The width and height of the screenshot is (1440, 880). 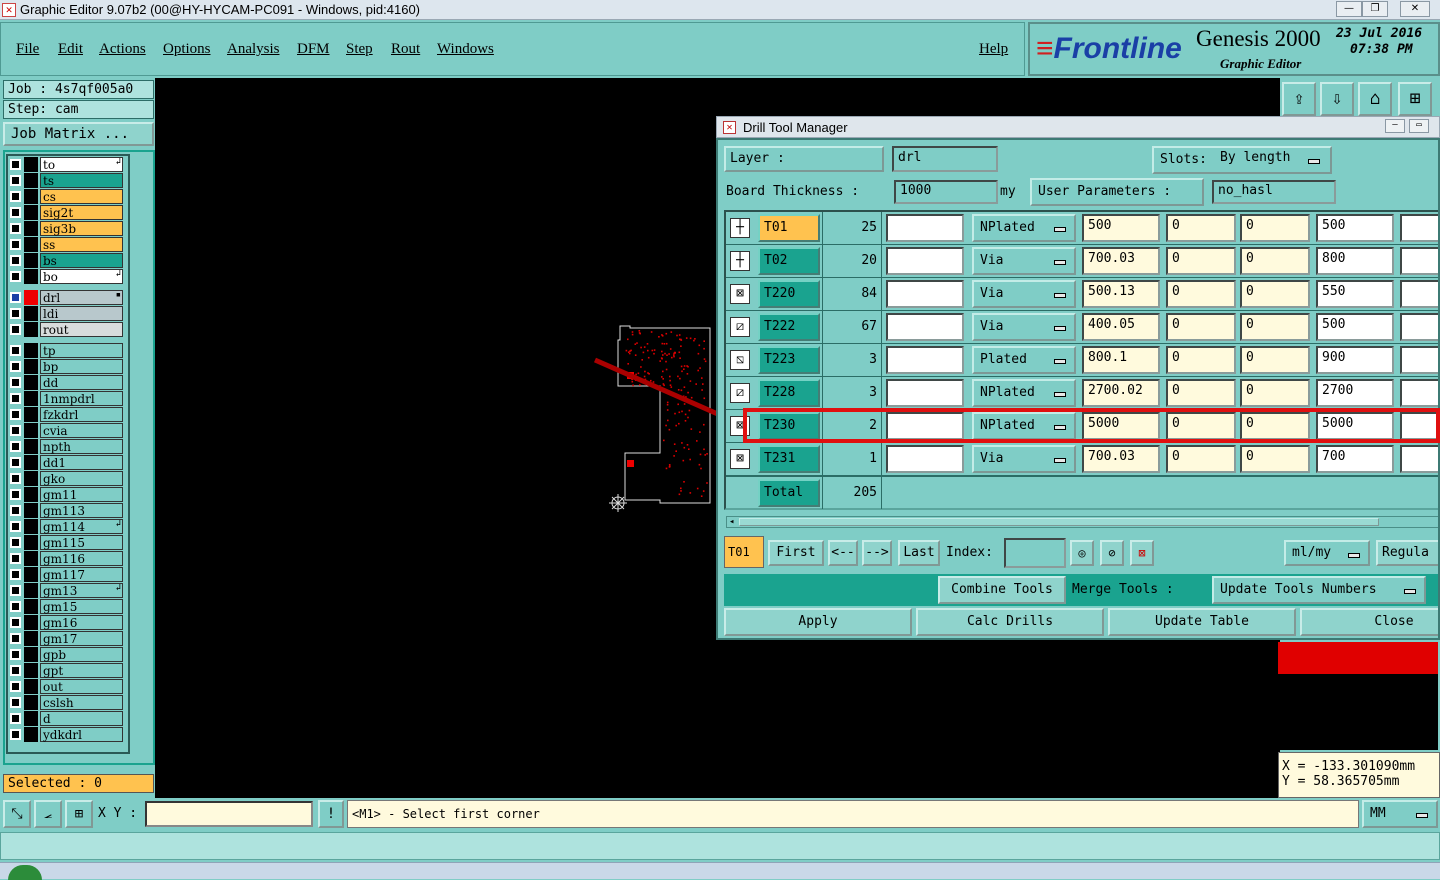 What do you see at coordinates (740, 426) in the screenshot?
I see `tool-symbol-icon: ⊠` at bounding box center [740, 426].